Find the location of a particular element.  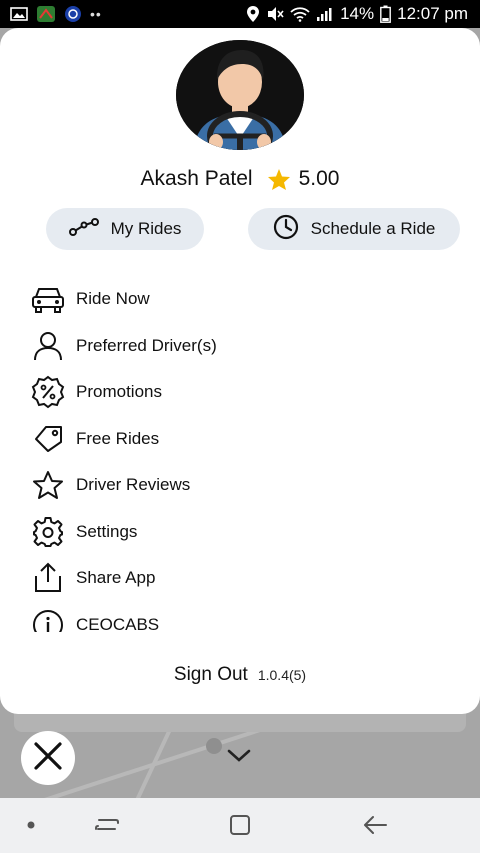

signout-row: Sign Out 1.0.4(5) is located at coordinates (240, 675).